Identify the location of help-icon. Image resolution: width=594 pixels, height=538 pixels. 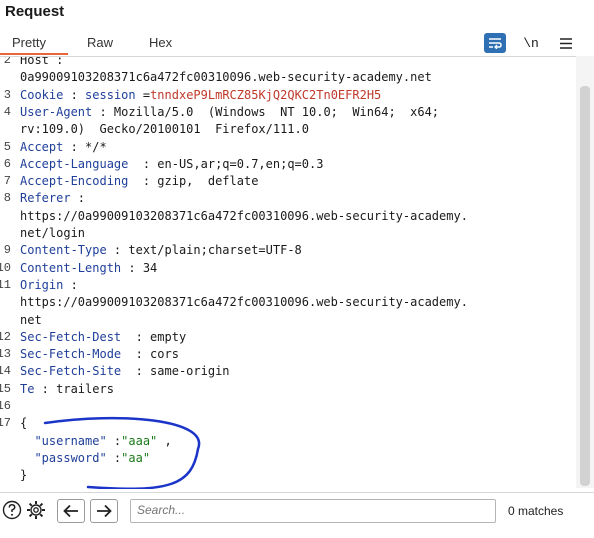
(12, 510).